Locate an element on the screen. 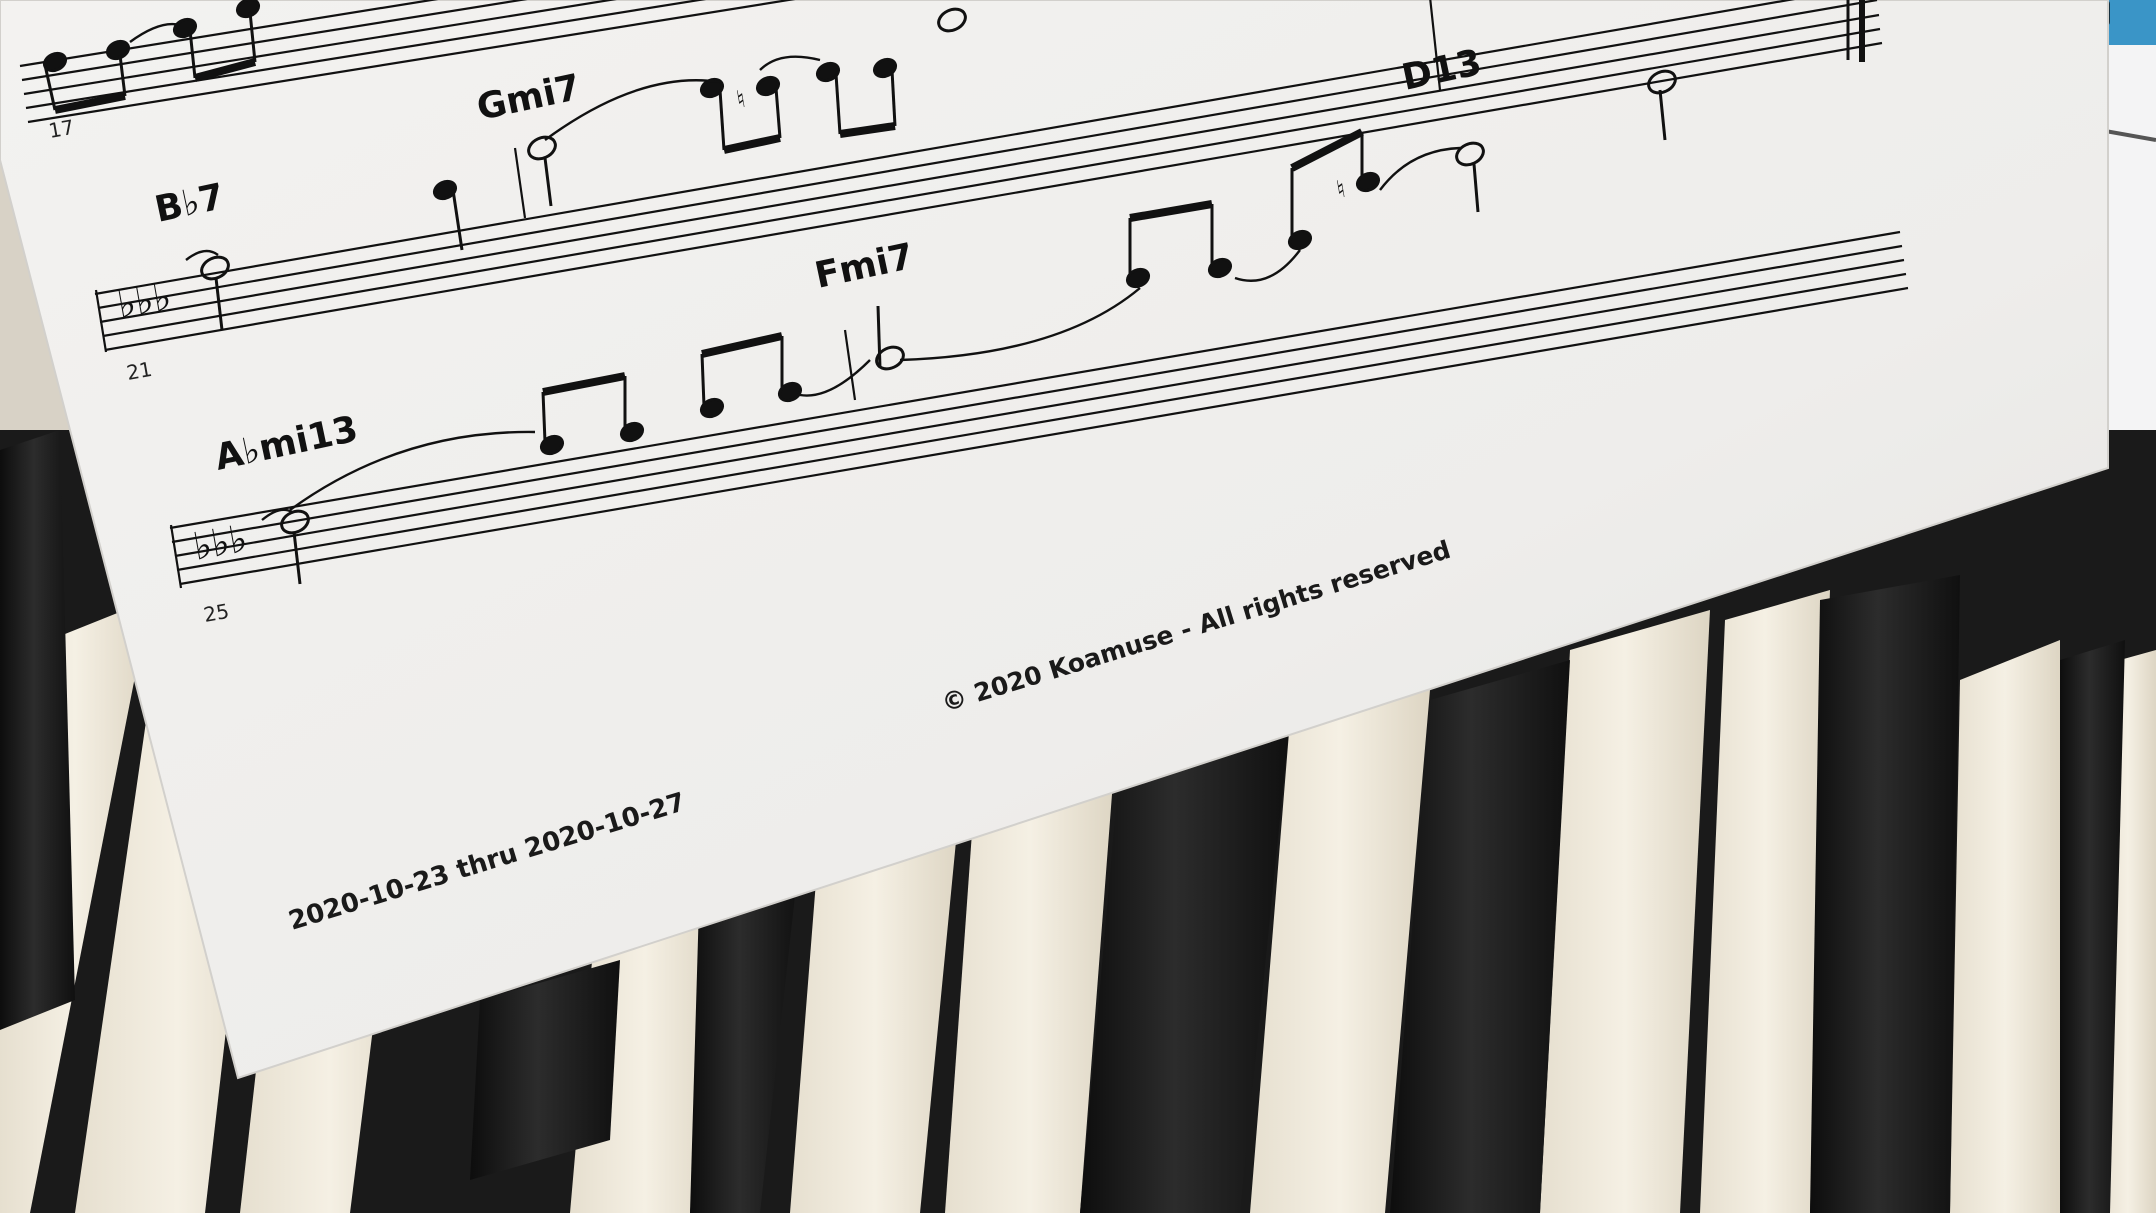  bar-number-17: 17 is located at coordinates (61, 129).